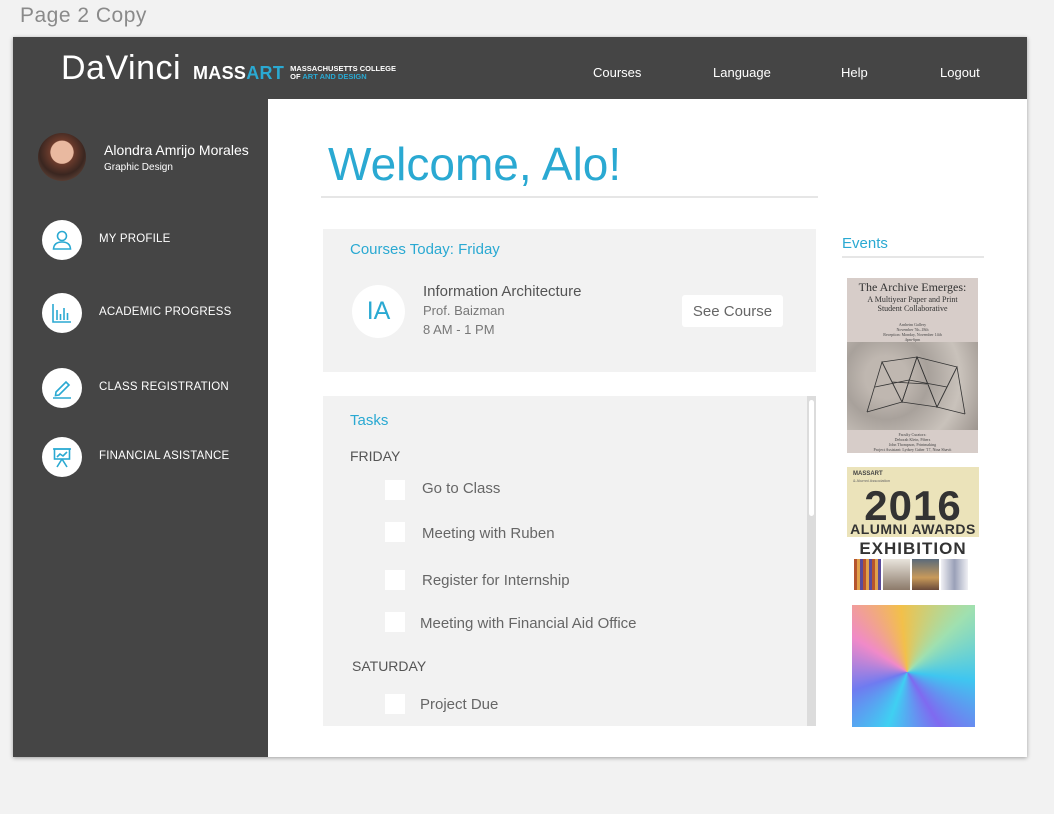 This screenshot has width=1054, height=814. Describe the element at coordinates (135, 239) in the screenshot. I see `sidebar-item-label: MY PROFILE` at that location.